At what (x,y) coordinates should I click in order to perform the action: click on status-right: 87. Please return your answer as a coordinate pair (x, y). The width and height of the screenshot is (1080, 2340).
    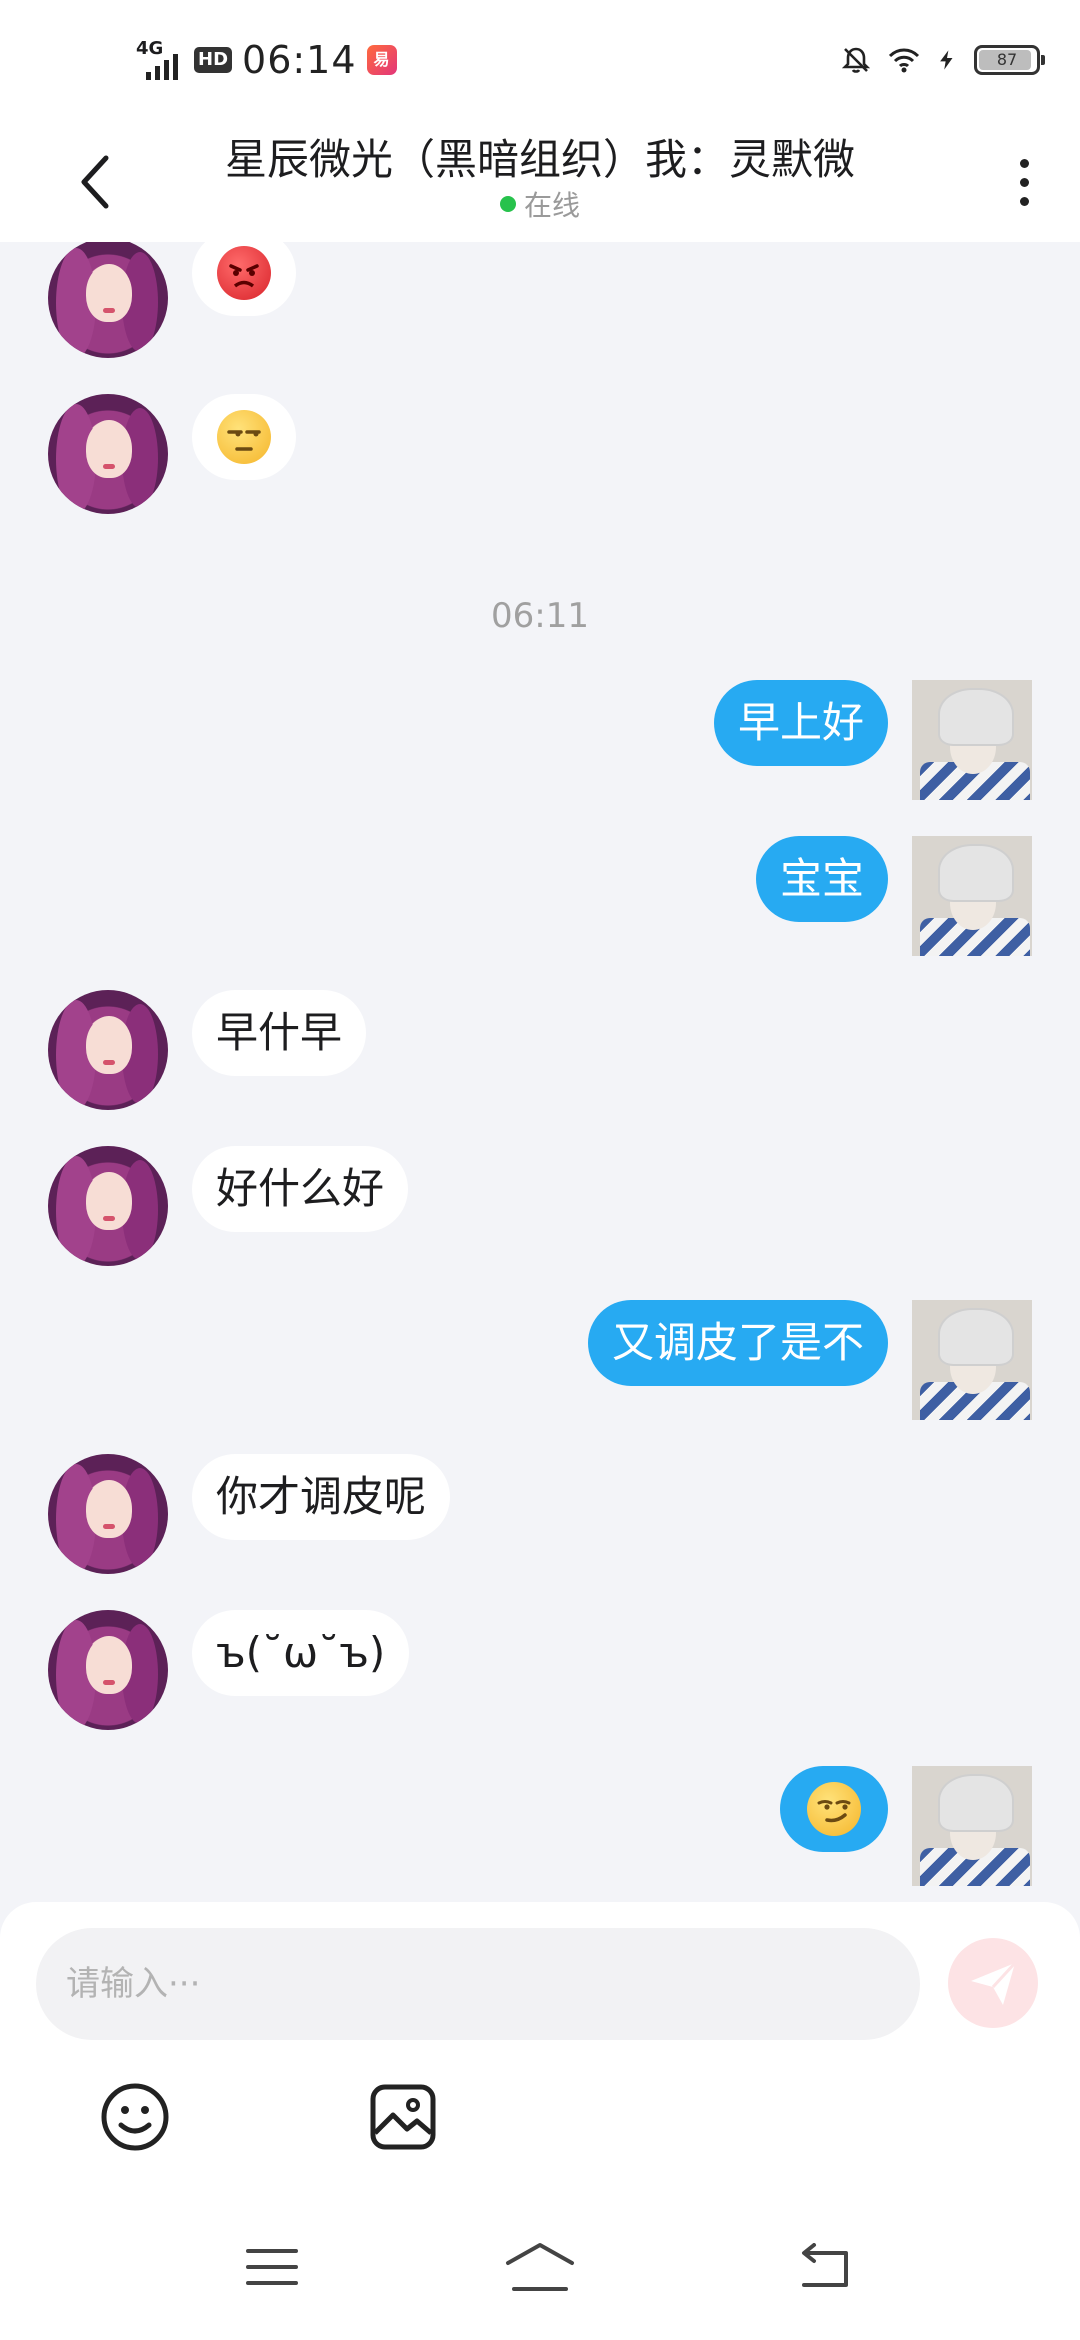
    Looking at the image, I should click on (942, 60).